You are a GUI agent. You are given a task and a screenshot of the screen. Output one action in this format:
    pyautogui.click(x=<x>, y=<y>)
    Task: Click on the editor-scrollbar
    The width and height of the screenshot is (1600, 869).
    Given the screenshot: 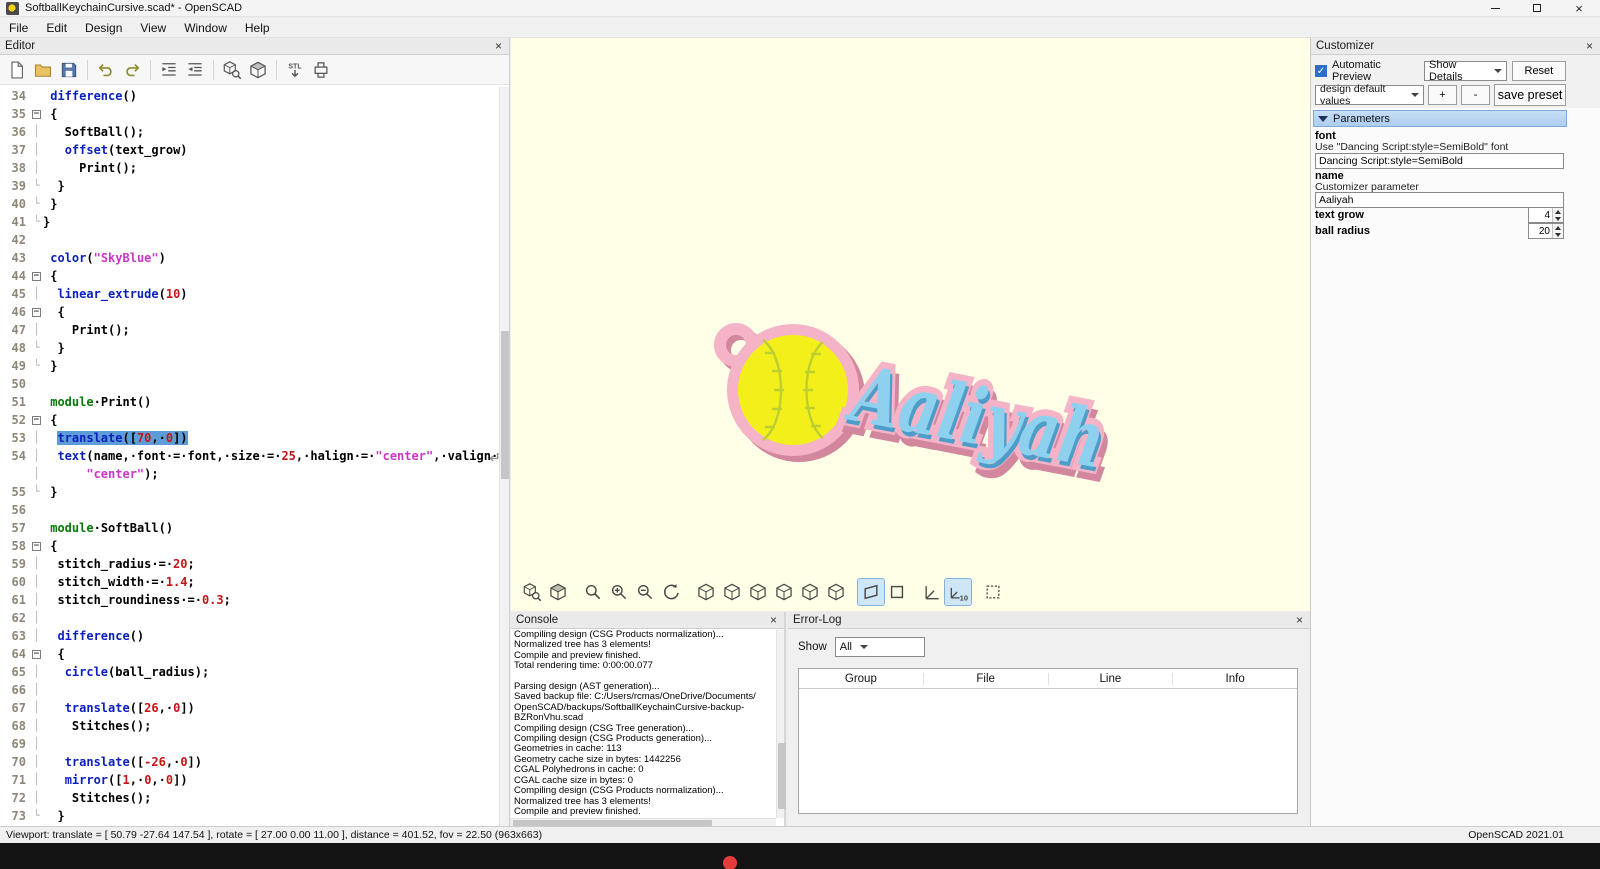 What is the action you would take?
    pyautogui.click(x=504, y=456)
    